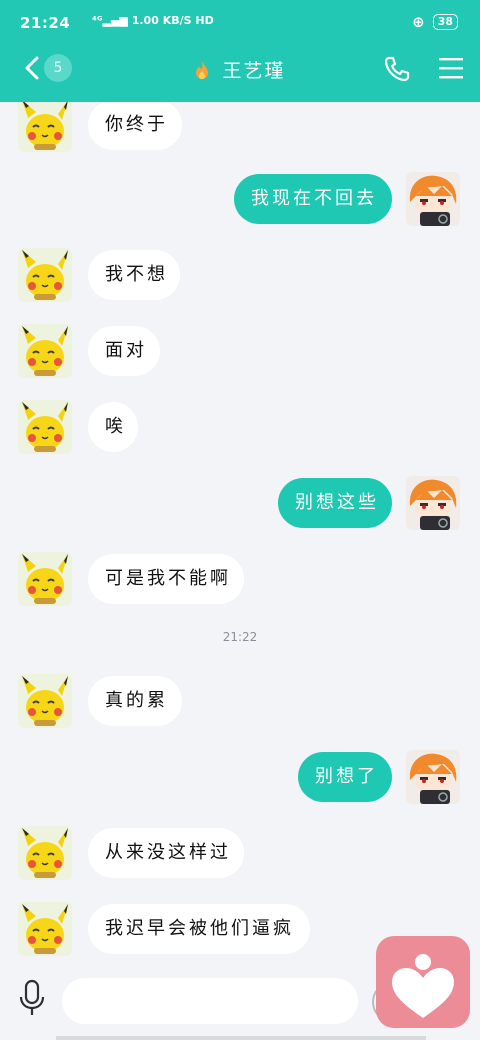  Describe the element at coordinates (113, 427) in the screenshot. I see `message-bubble: 唉` at that location.